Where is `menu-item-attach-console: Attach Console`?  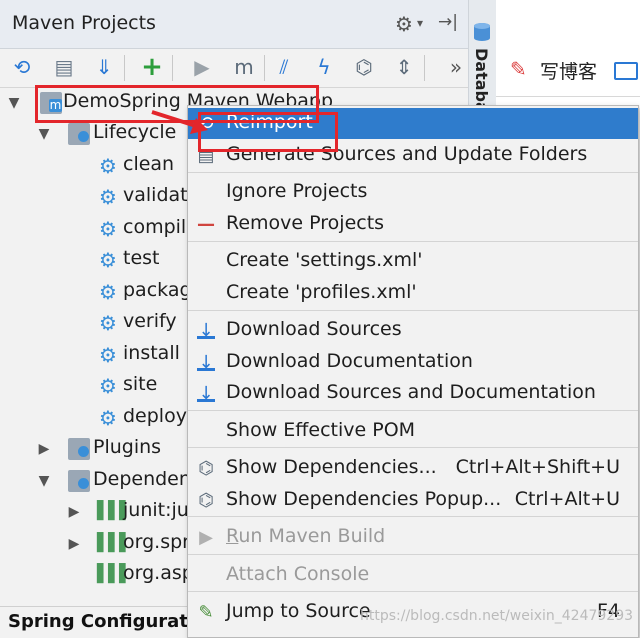 menu-item-attach-console: Attach Console is located at coordinates (413, 575).